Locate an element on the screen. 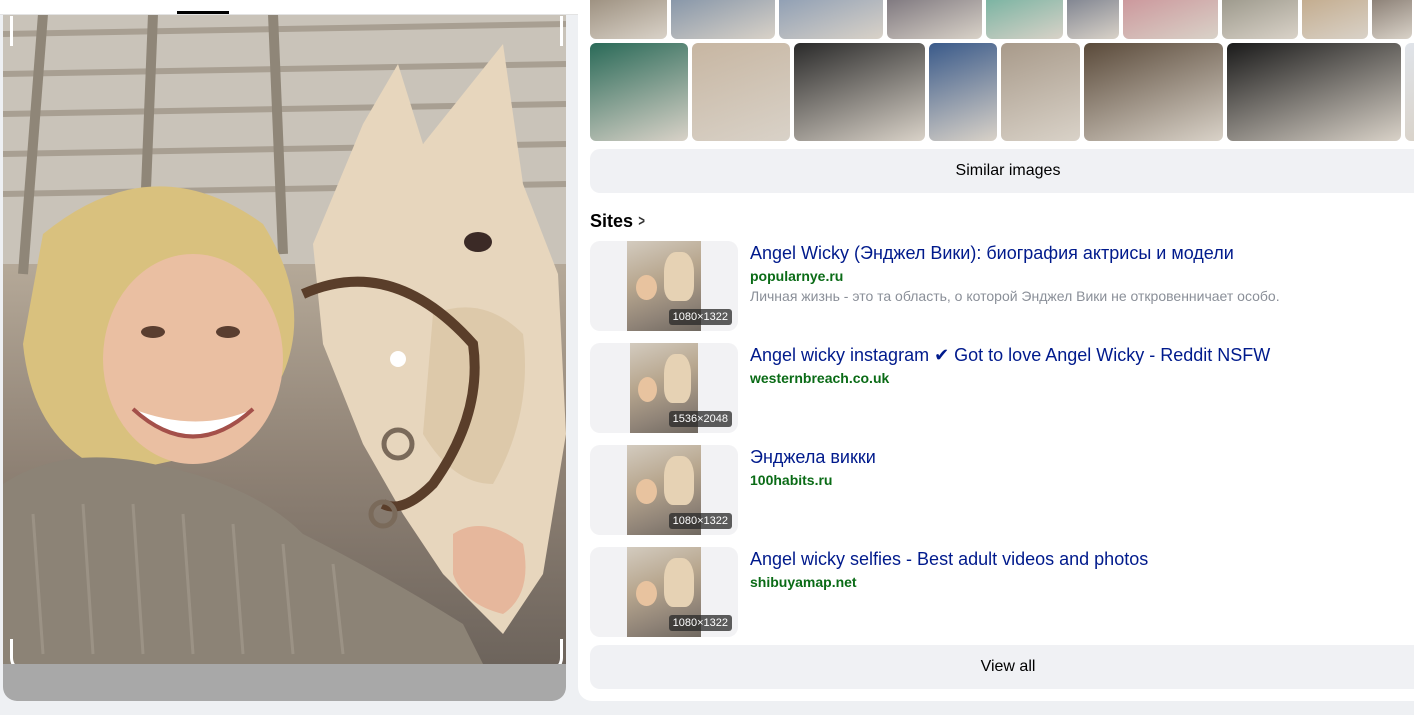  top-tab-bar is located at coordinates (289, 7).